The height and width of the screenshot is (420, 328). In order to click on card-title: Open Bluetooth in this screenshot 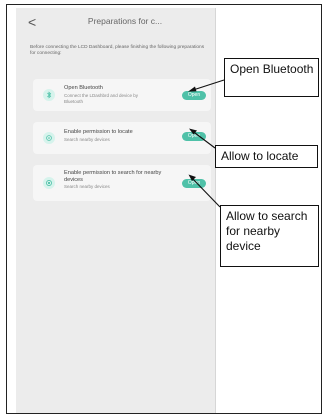, I will do `click(83, 88)`.